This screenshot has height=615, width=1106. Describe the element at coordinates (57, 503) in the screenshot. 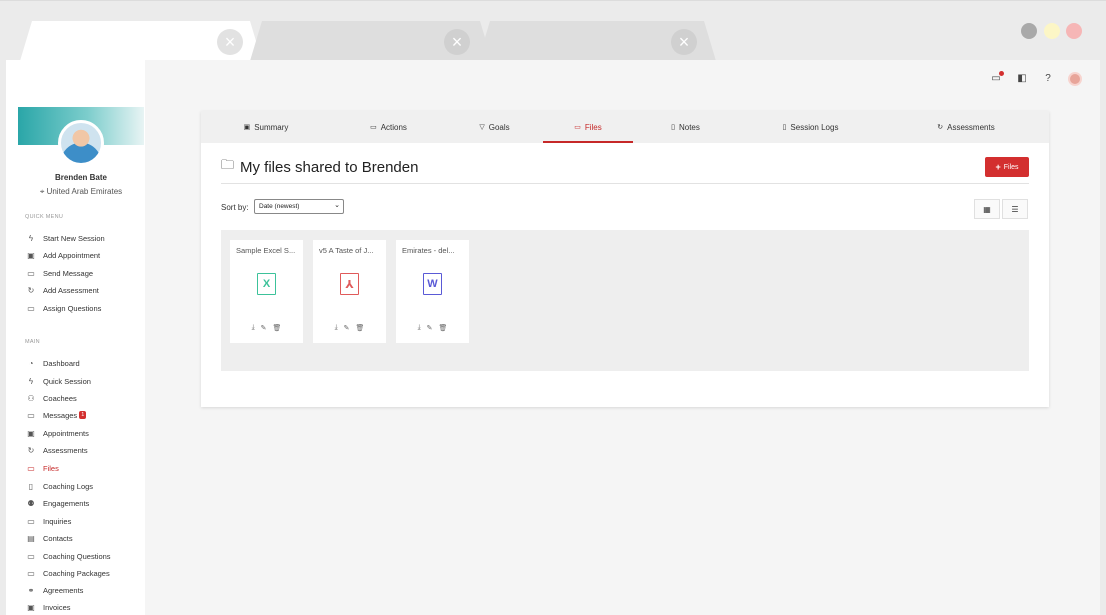

I see `sidebar-item-engagements: ⚉ Engagements` at that location.